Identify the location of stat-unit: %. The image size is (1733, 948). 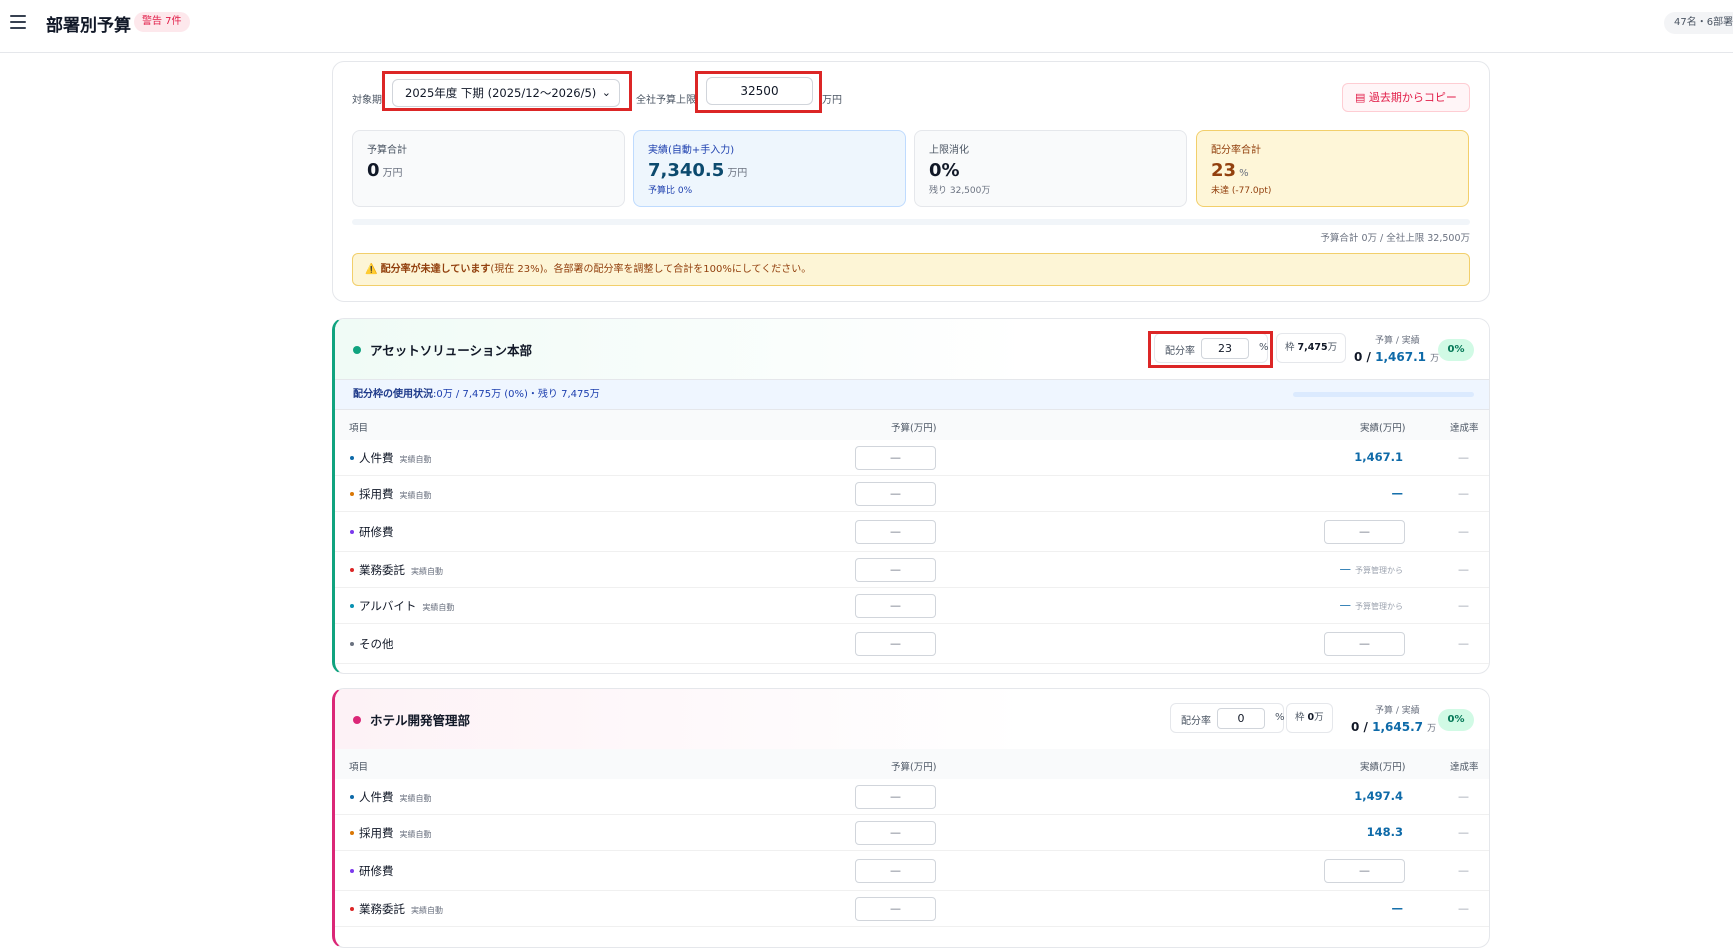
(1244, 173).